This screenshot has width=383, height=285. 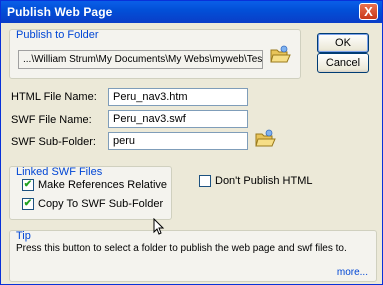 I want to click on dont-publish-html-row: Don't Publish HTML, so click(x=255, y=181).